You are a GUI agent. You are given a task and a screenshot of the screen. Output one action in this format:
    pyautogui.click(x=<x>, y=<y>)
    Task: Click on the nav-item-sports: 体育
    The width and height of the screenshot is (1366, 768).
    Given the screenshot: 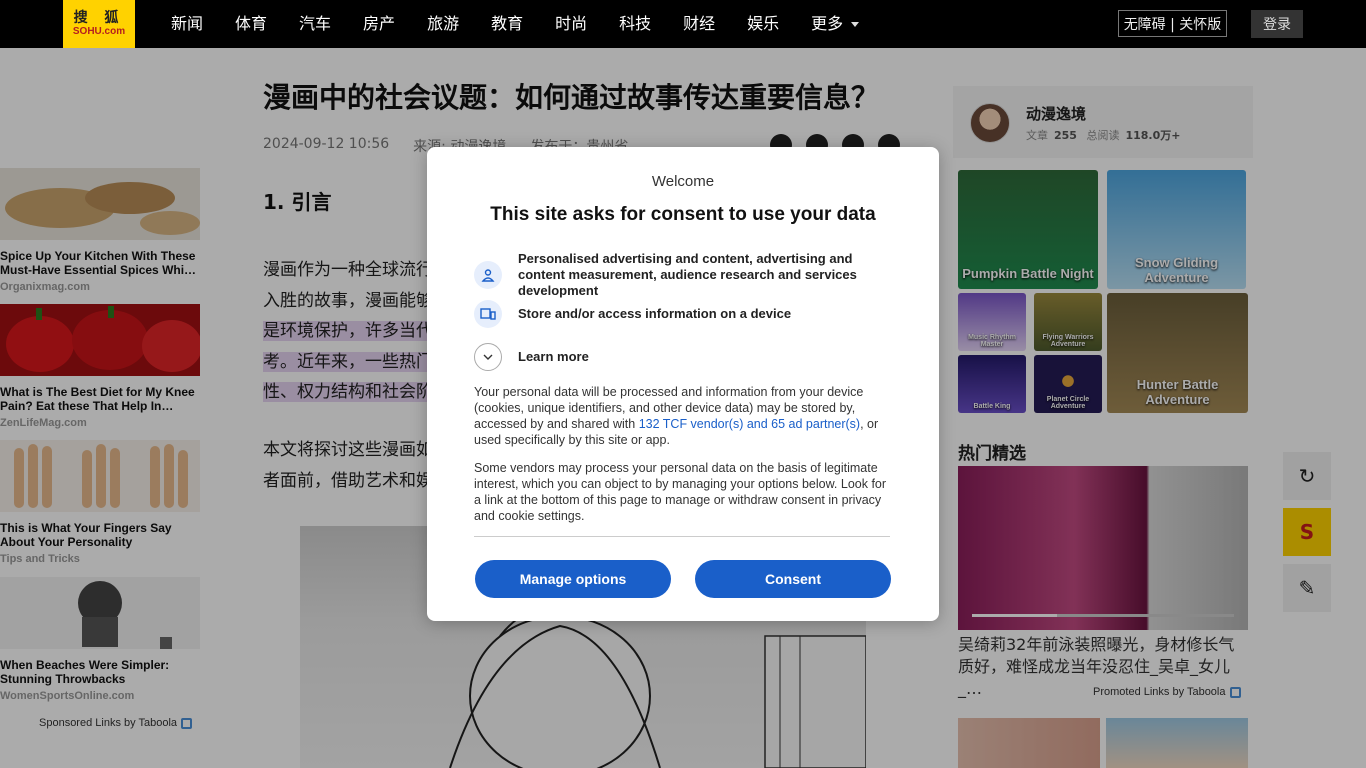 What is the action you would take?
    pyautogui.click(x=251, y=24)
    